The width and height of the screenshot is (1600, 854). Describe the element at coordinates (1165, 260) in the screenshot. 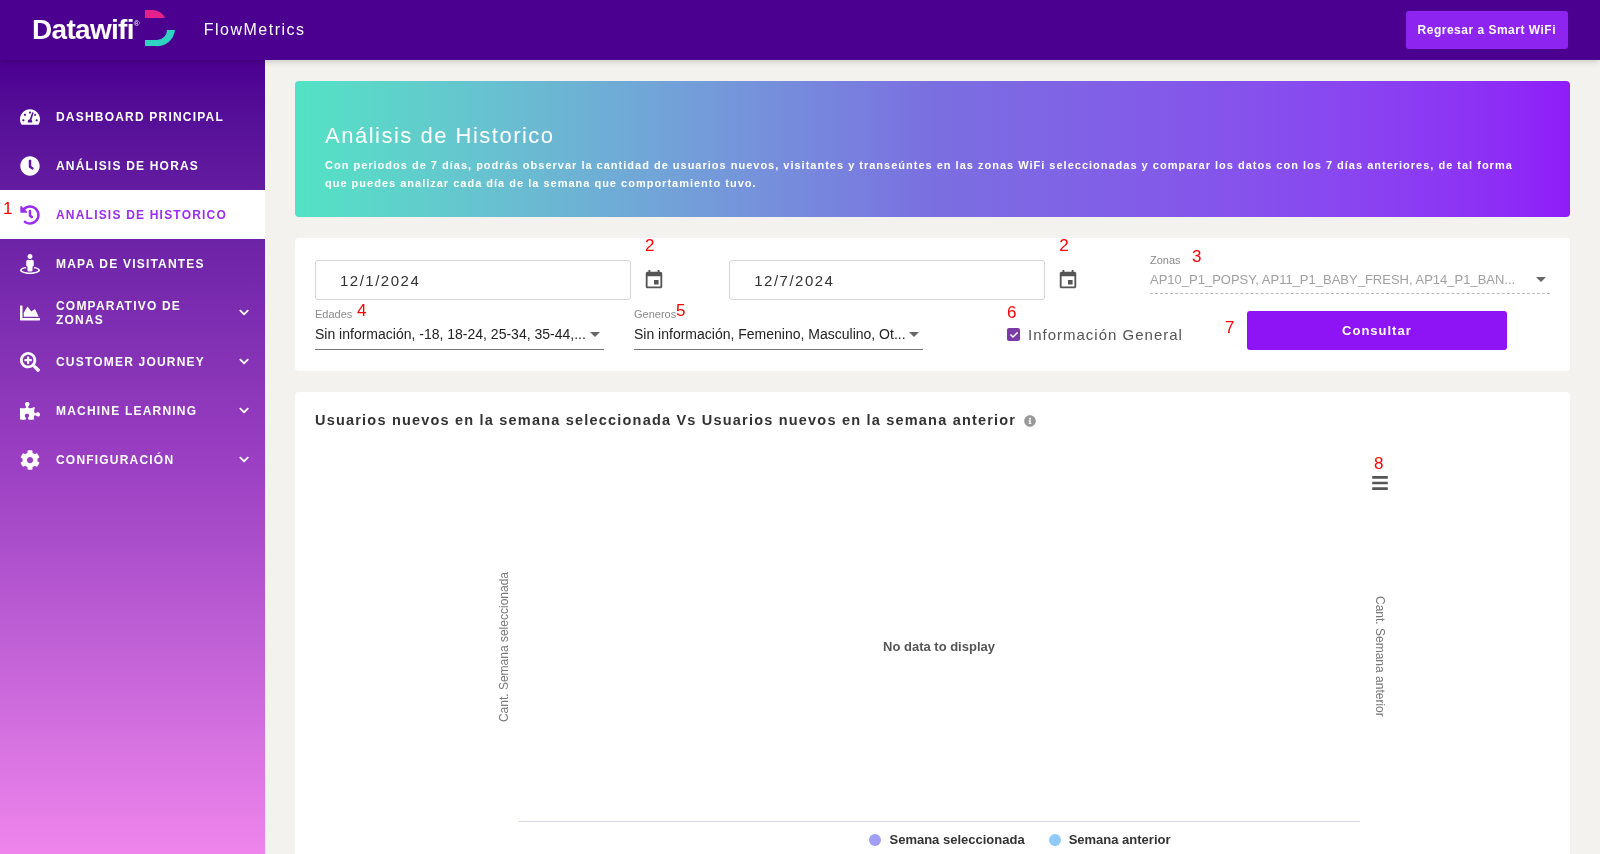

I see `field-label: Zonas` at that location.